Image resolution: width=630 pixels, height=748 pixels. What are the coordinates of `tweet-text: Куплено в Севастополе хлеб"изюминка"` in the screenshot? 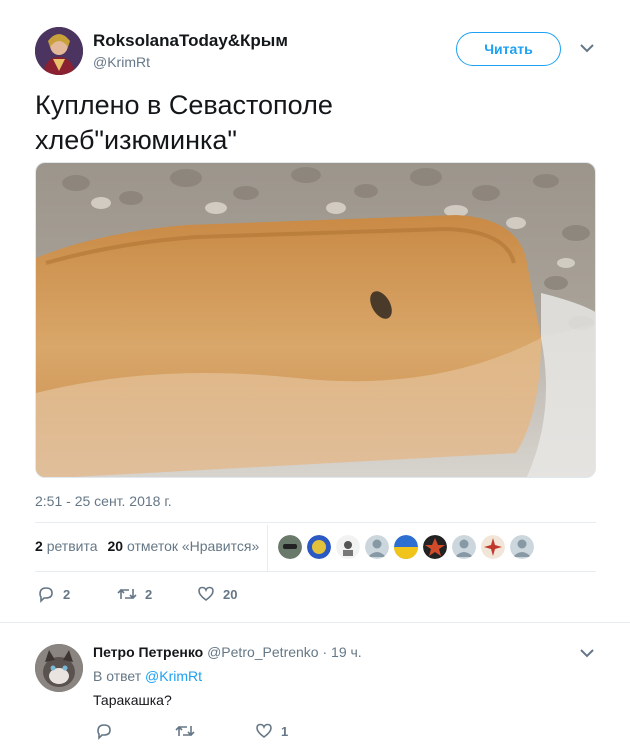 It's located at (315, 123).